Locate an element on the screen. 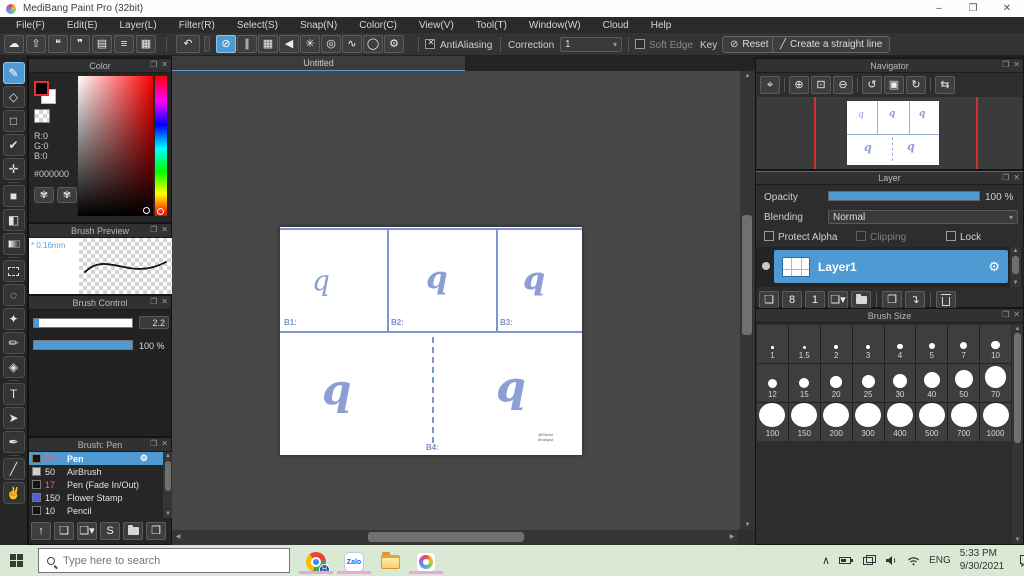 This screenshot has height=576, width=1024. undo-button: ↶ is located at coordinates (188, 44).